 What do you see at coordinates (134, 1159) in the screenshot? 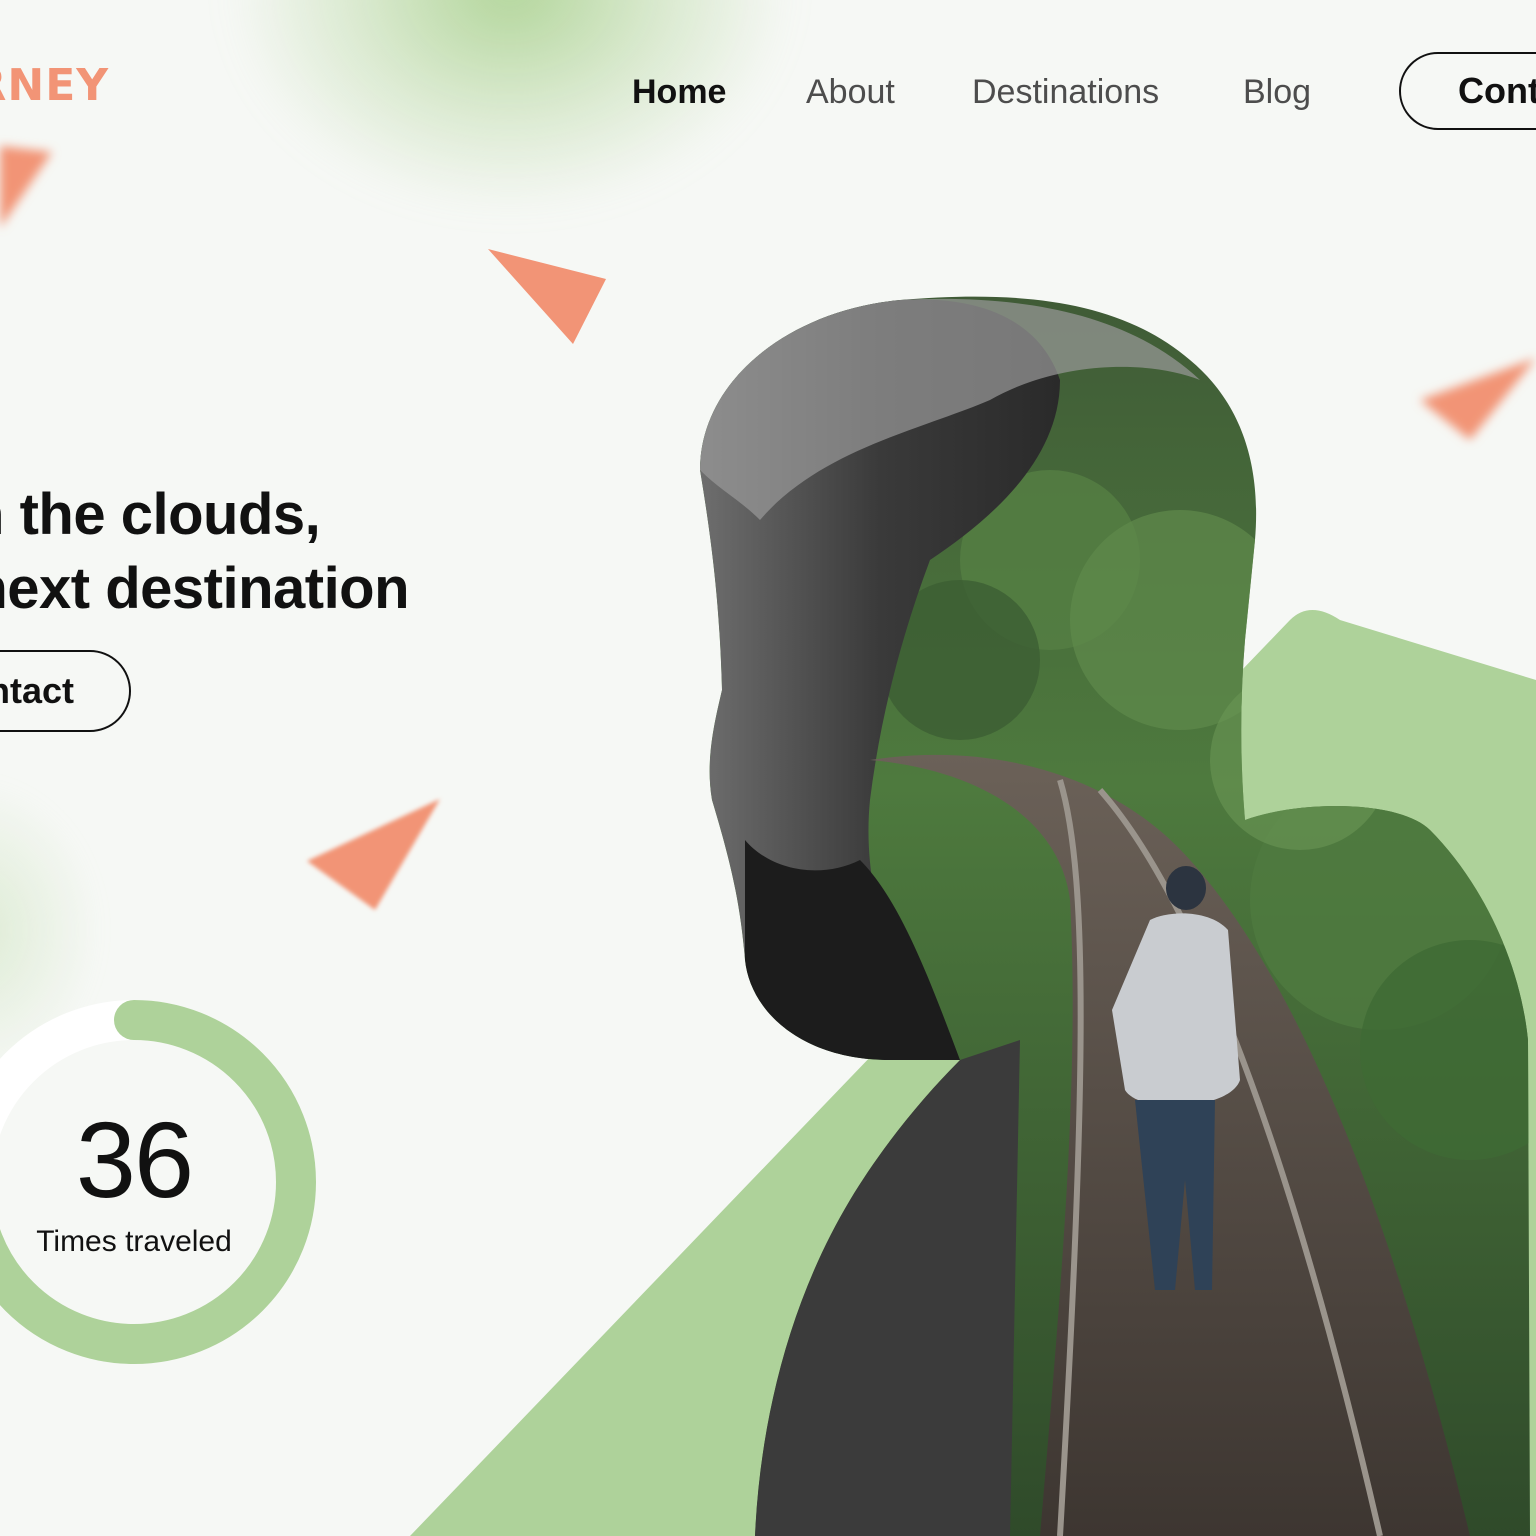
I see `stat-number: 36` at bounding box center [134, 1159].